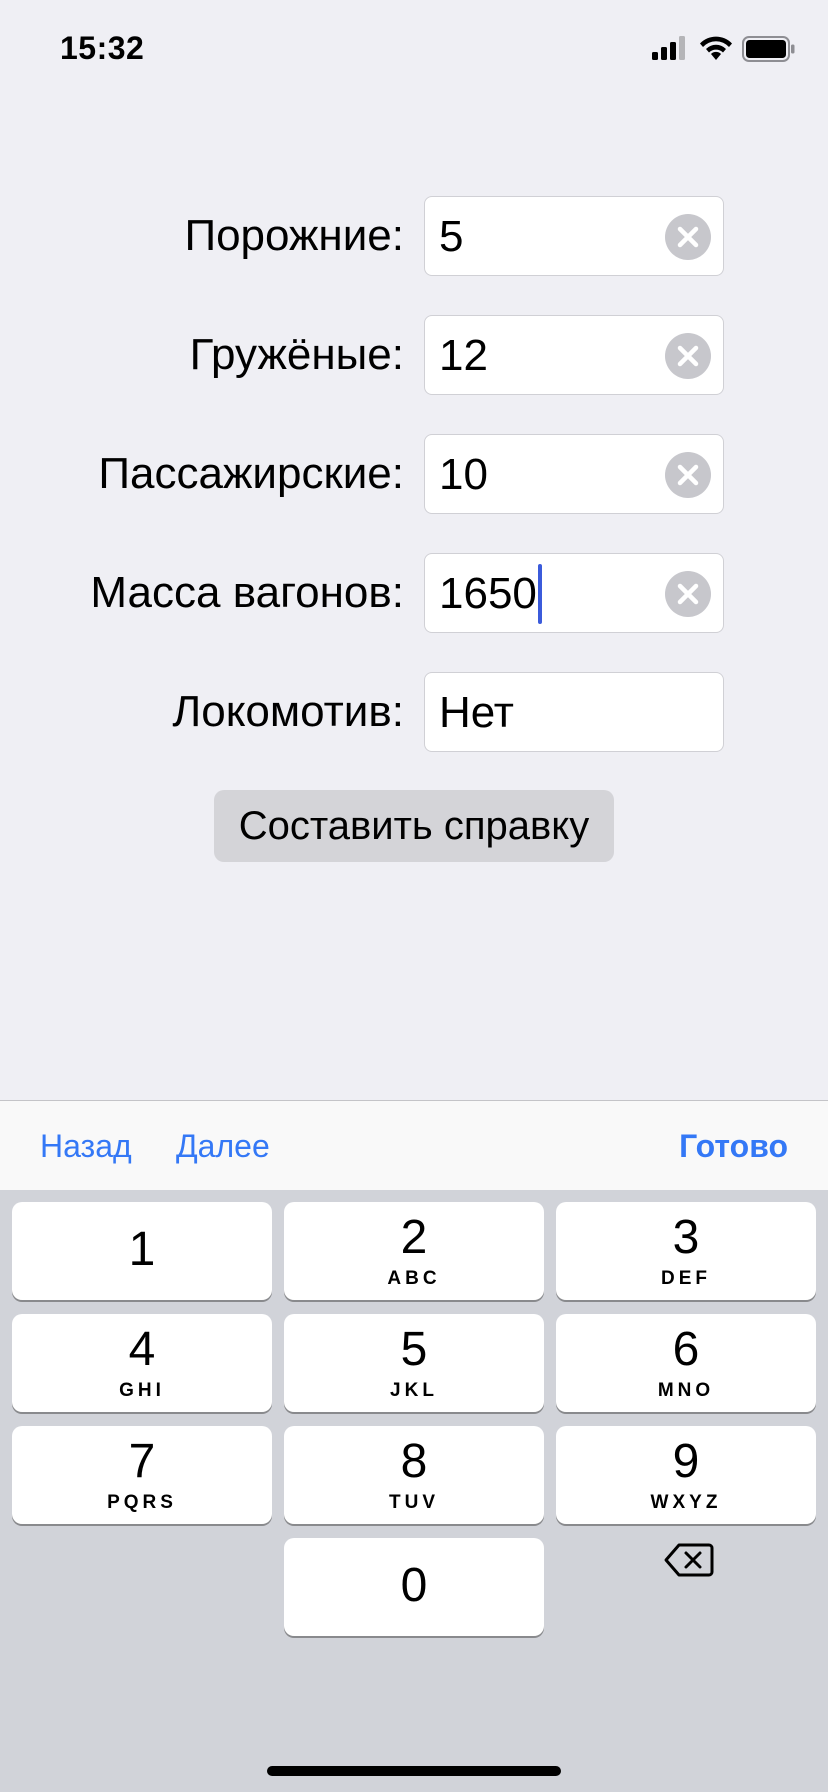 The image size is (828, 1792). What do you see at coordinates (476, 712) in the screenshot?
I see `locomotive-value: Нет` at bounding box center [476, 712].